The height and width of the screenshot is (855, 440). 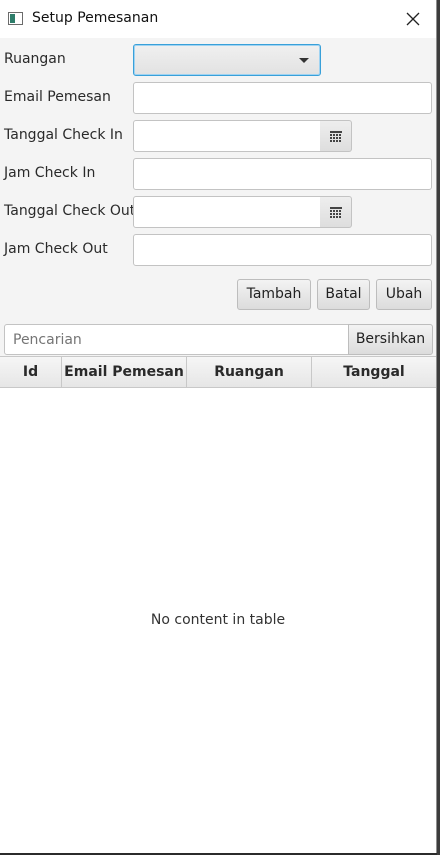 What do you see at coordinates (56, 249) in the screenshot?
I see `jam-check-out-label: Jam Check Out` at bounding box center [56, 249].